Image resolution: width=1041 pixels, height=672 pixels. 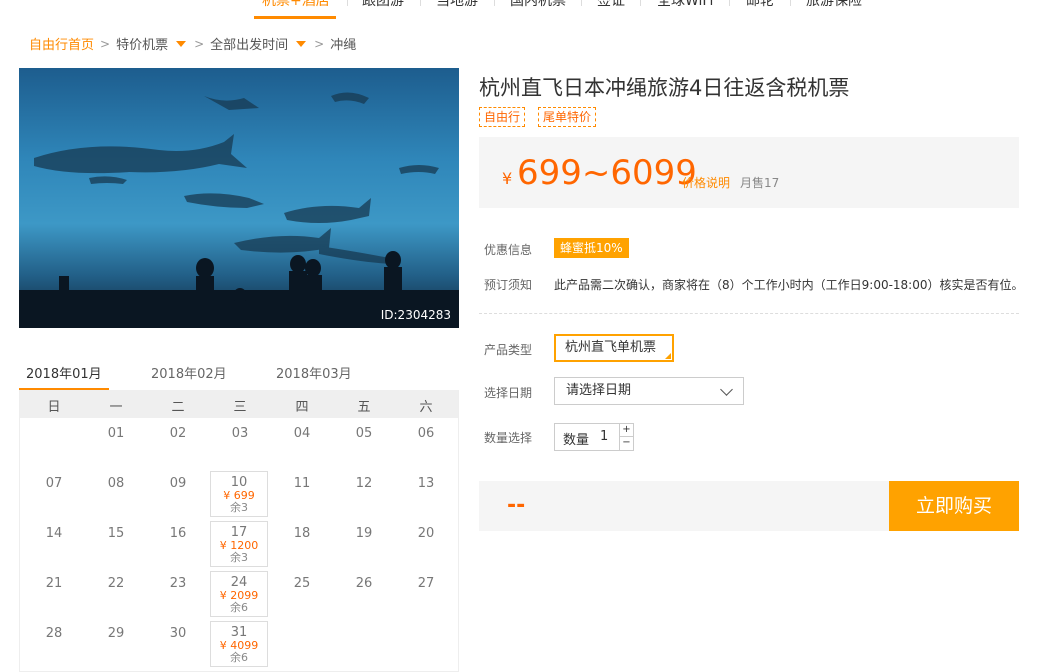 I want to click on calendar-day: 28, so click(x=54, y=633).